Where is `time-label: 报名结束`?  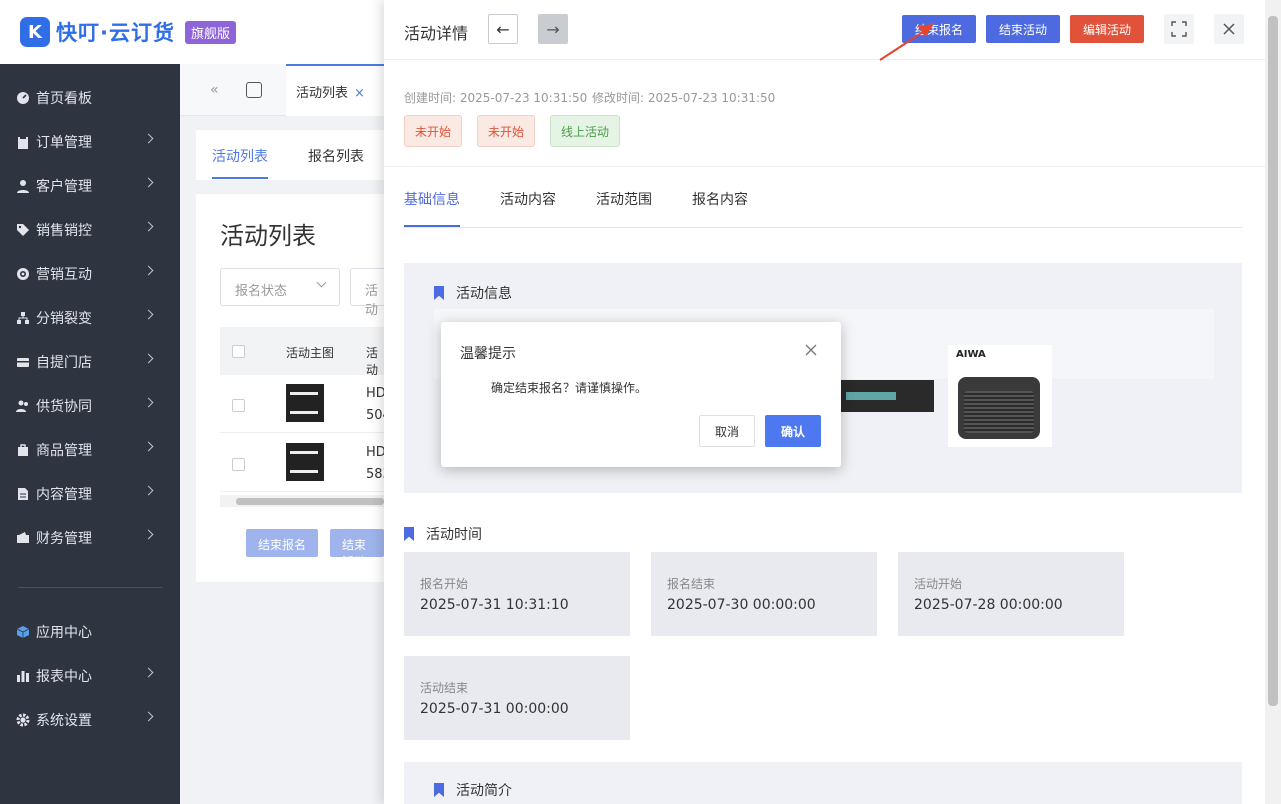 time-label: 报名结束 is located at coordinates (691, 584).